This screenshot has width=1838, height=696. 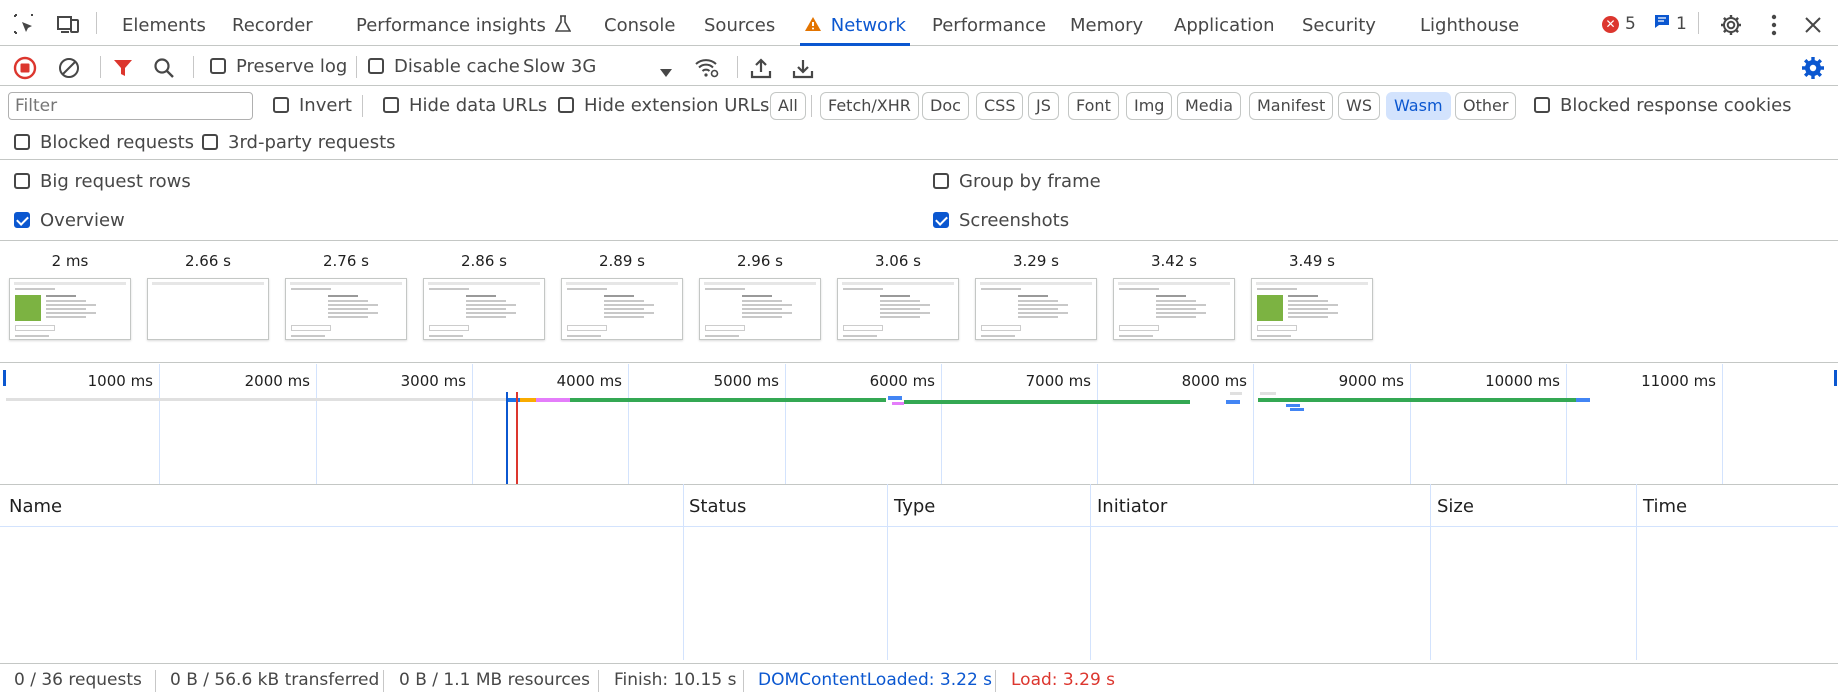 What do you see at coordinates (1174, 261) in the screenshot?
I see `screenshot-time-label: 3.42 s` at bounding box center [1174, 261].